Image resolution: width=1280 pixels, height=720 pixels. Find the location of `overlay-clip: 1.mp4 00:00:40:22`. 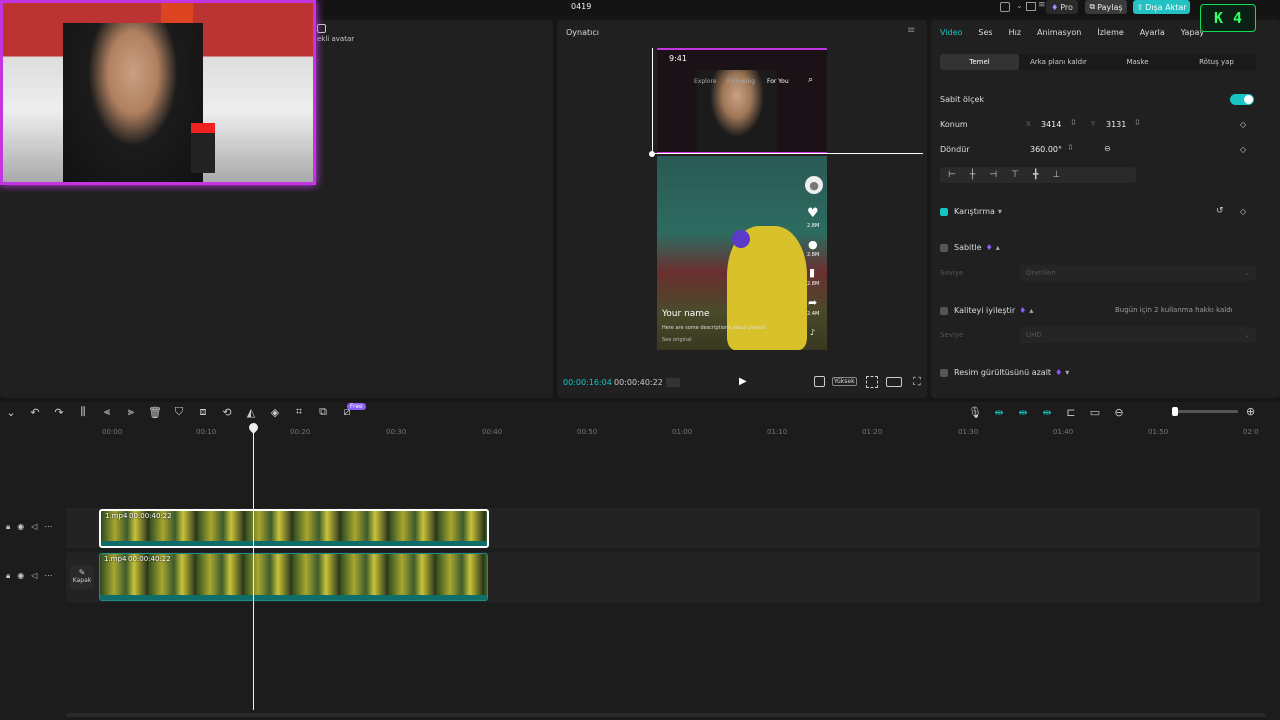

overlay-clip: 1.mp4 00:00:40:22 is located at coordinates (294, 528).